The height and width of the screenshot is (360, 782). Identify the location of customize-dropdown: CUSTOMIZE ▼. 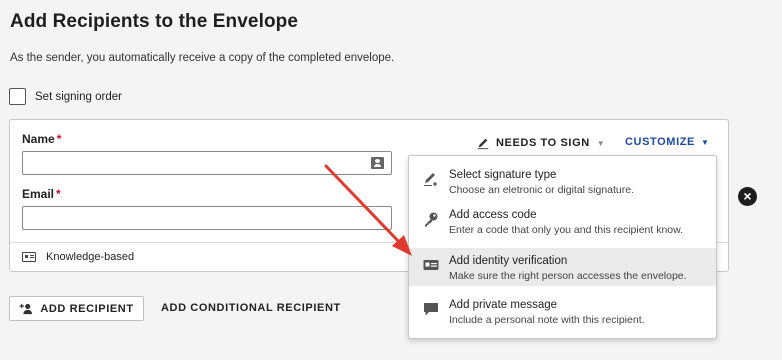
(667, 142).